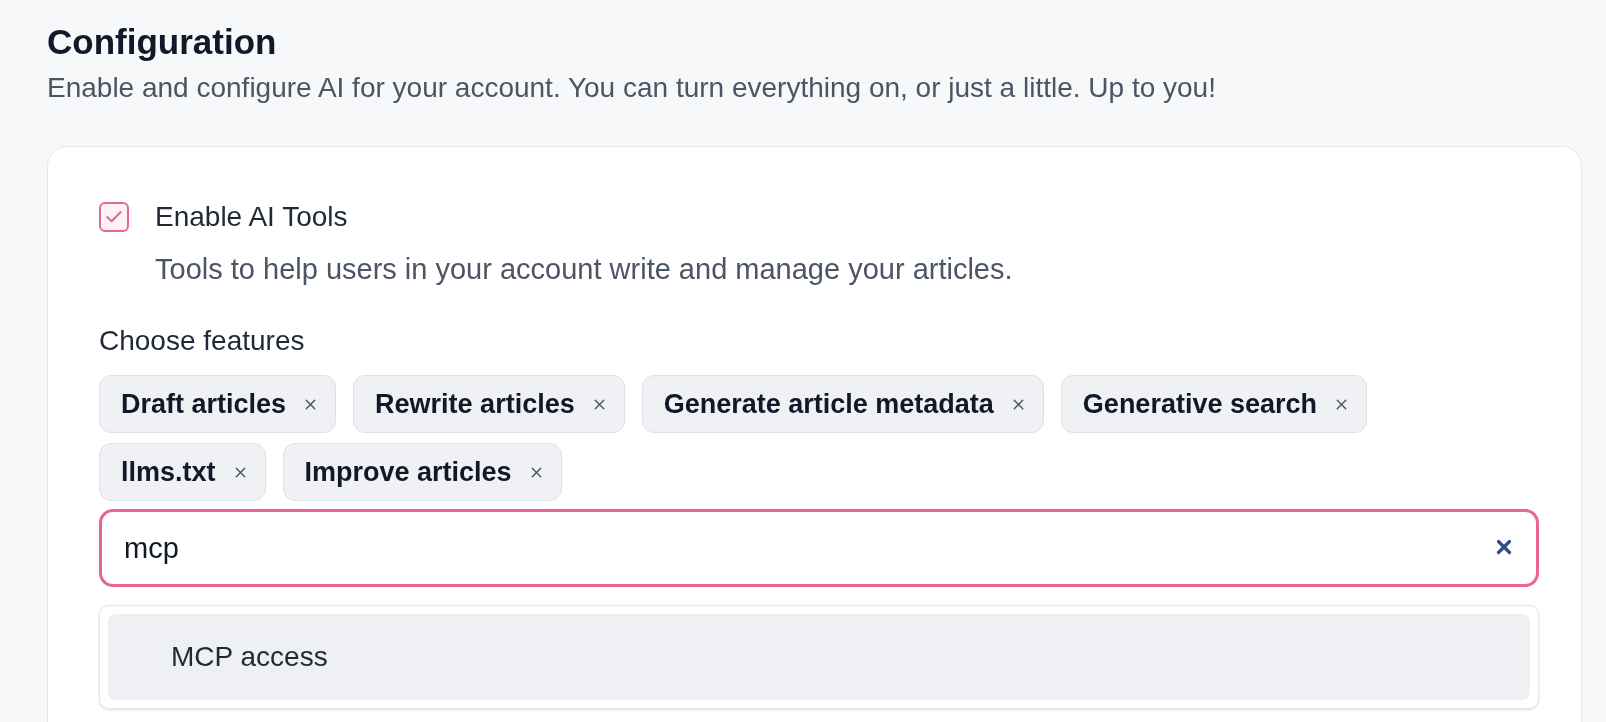 Image resolution: width=1606 pixels, height=722 pixels. What do you see at coordinates (204, 404) in the screenshot?
I see `tag-label: Draft articles` at bounding box center [204, 404].